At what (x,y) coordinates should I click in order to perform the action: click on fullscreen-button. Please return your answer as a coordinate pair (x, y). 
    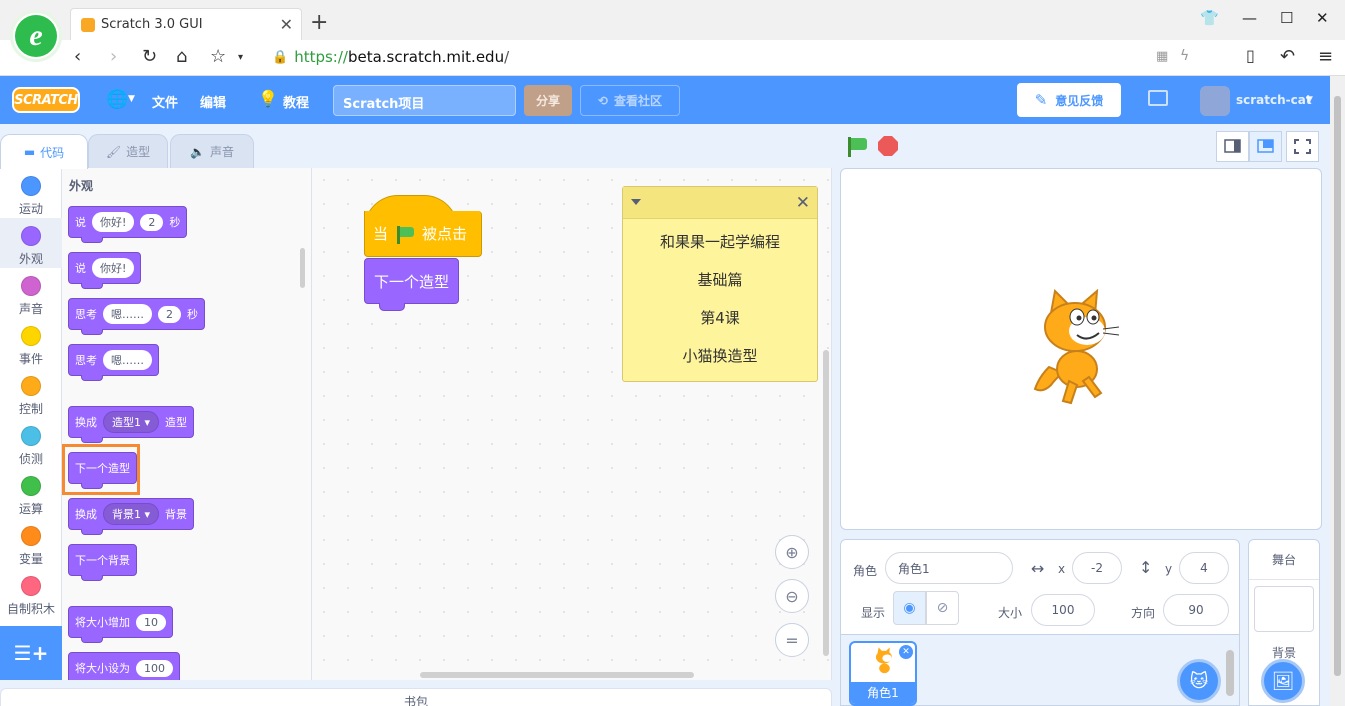
    Looking at the image, I should click on (1302, 146).